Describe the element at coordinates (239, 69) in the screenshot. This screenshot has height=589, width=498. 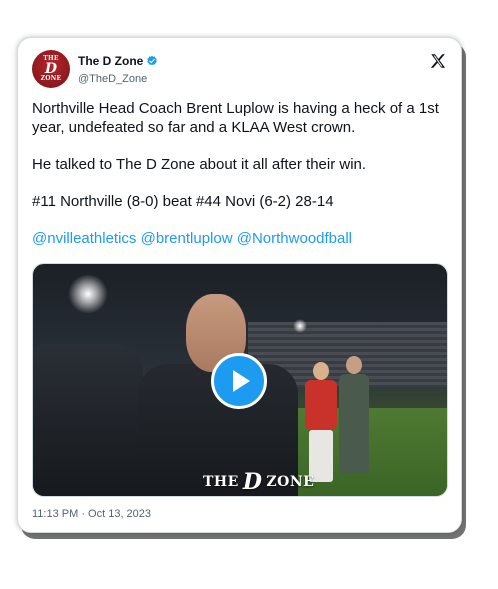
I see `tweet-header: THE D ZONE The D Zone @TheD_Zone` at that location.